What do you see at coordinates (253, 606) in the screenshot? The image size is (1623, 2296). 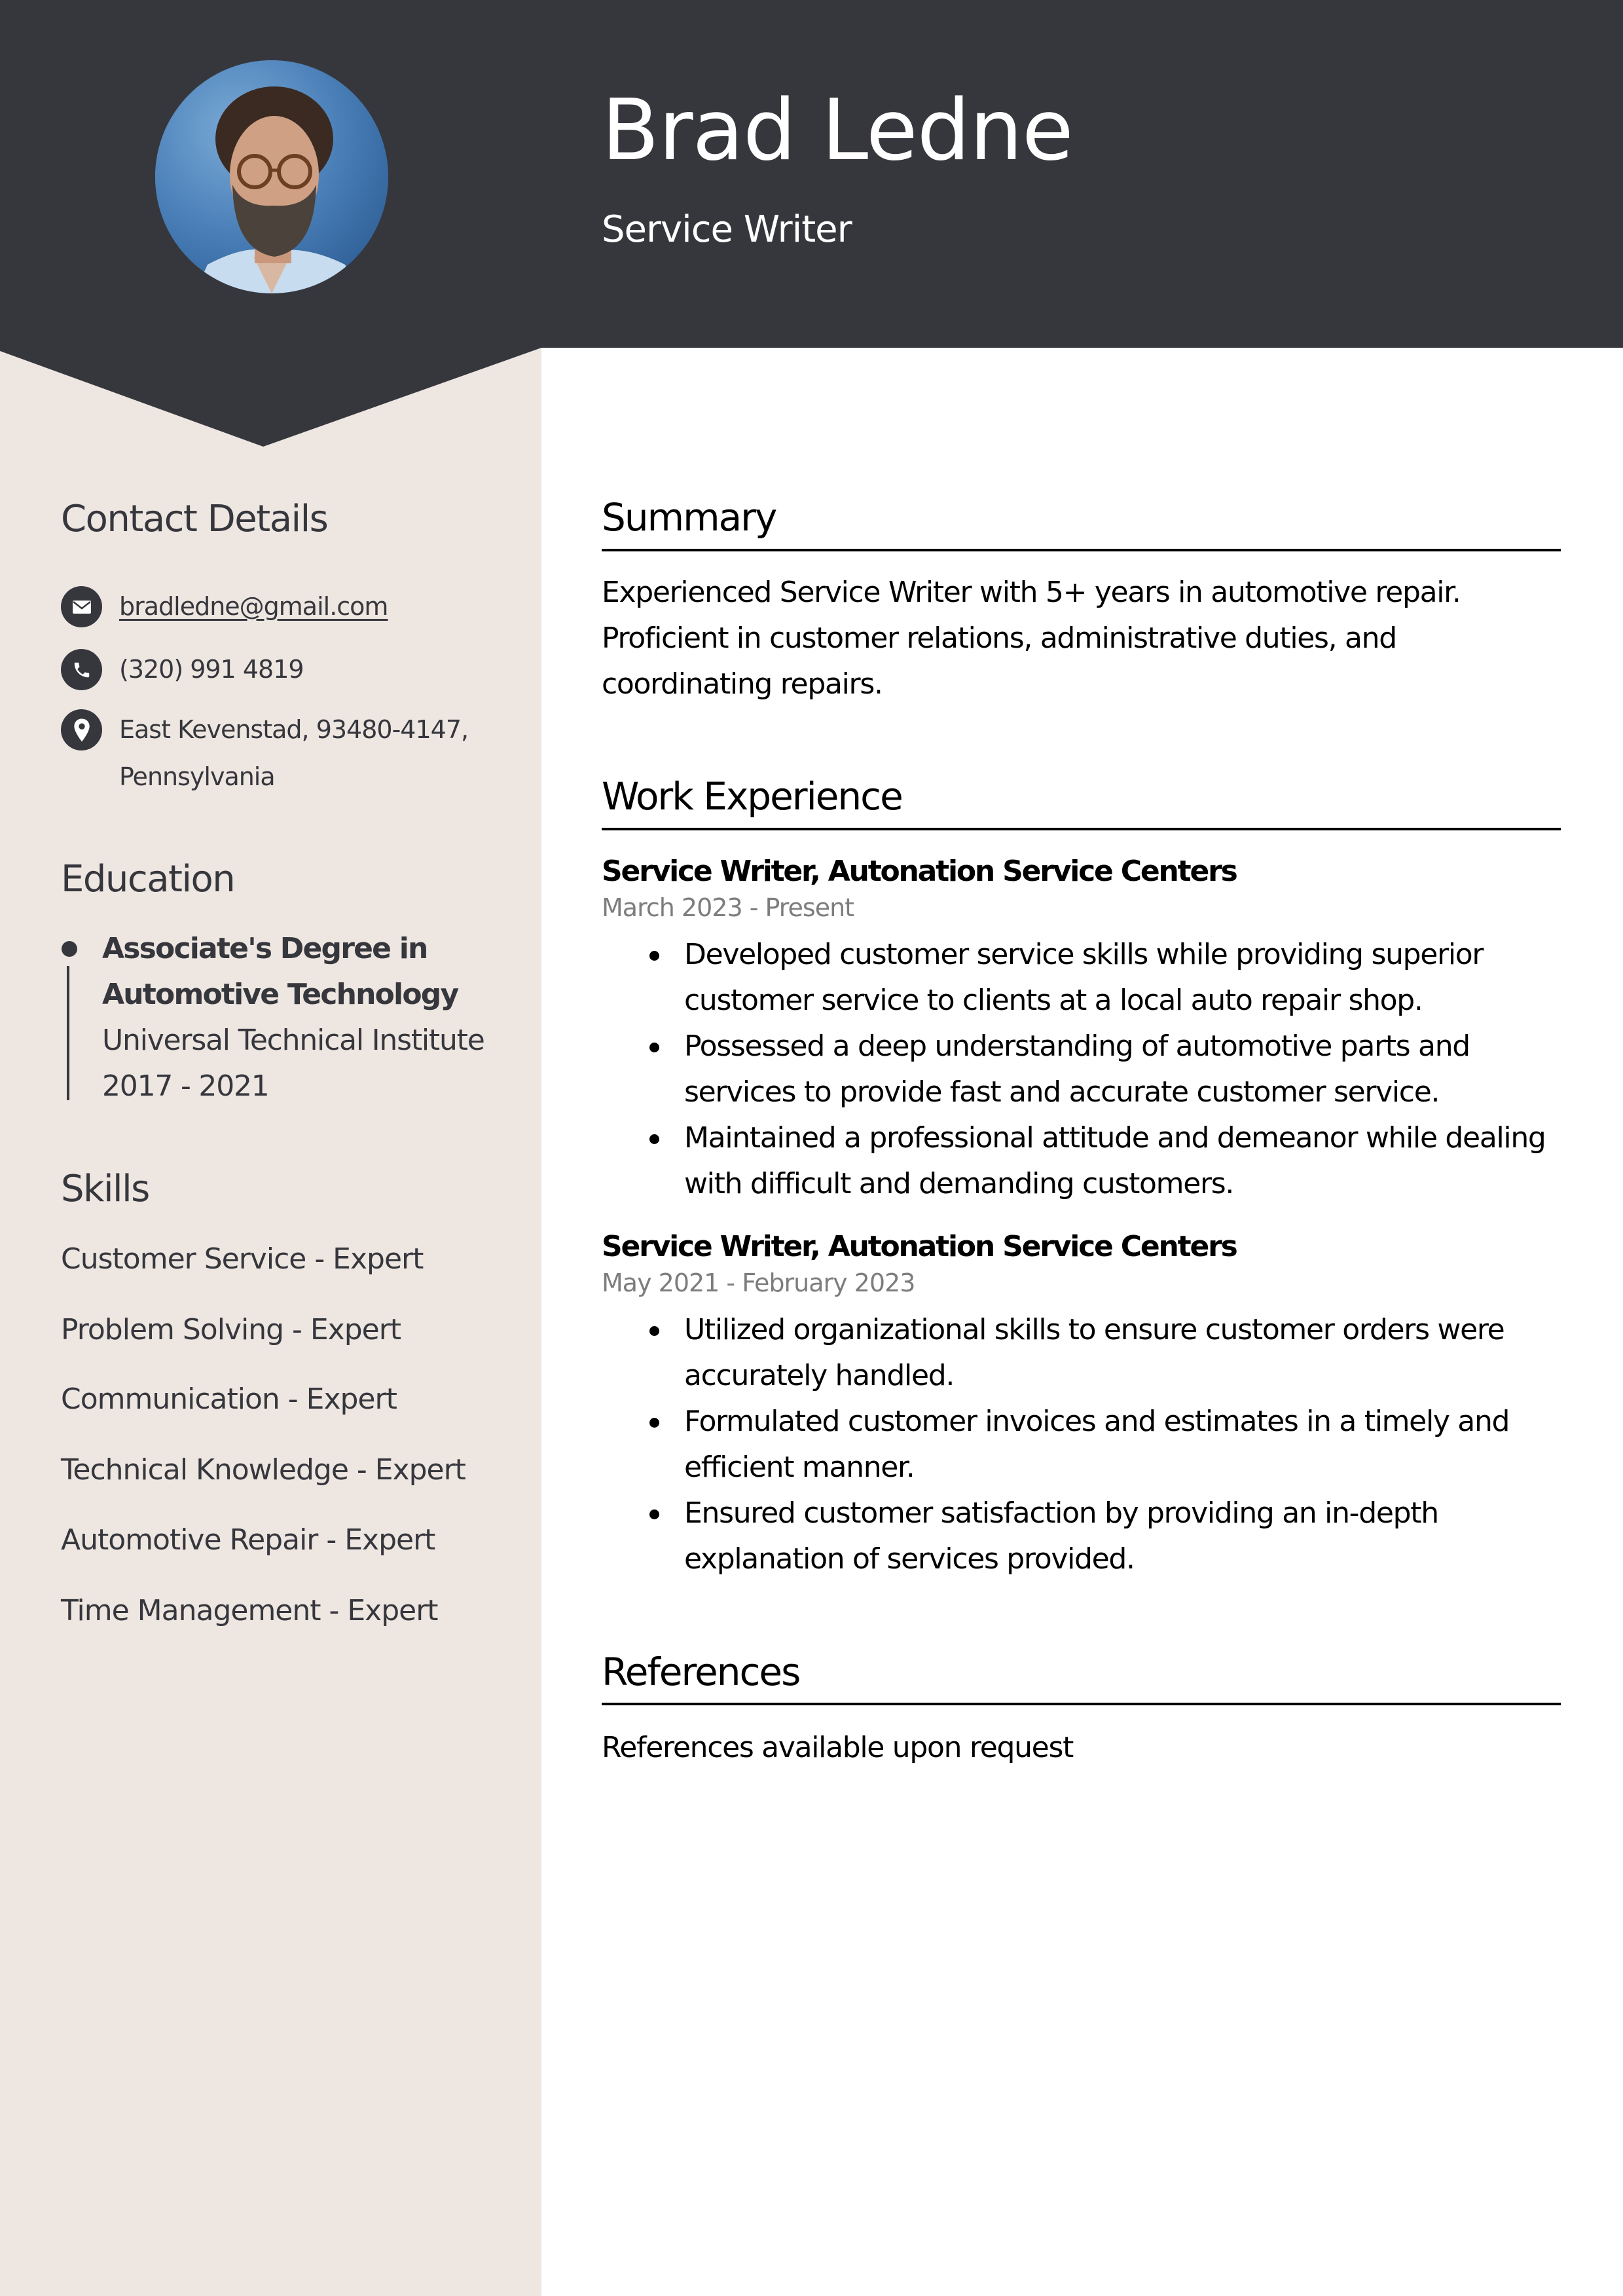 I see `email-link: bradledne@gmail.com` at bounding box center [253, 606].